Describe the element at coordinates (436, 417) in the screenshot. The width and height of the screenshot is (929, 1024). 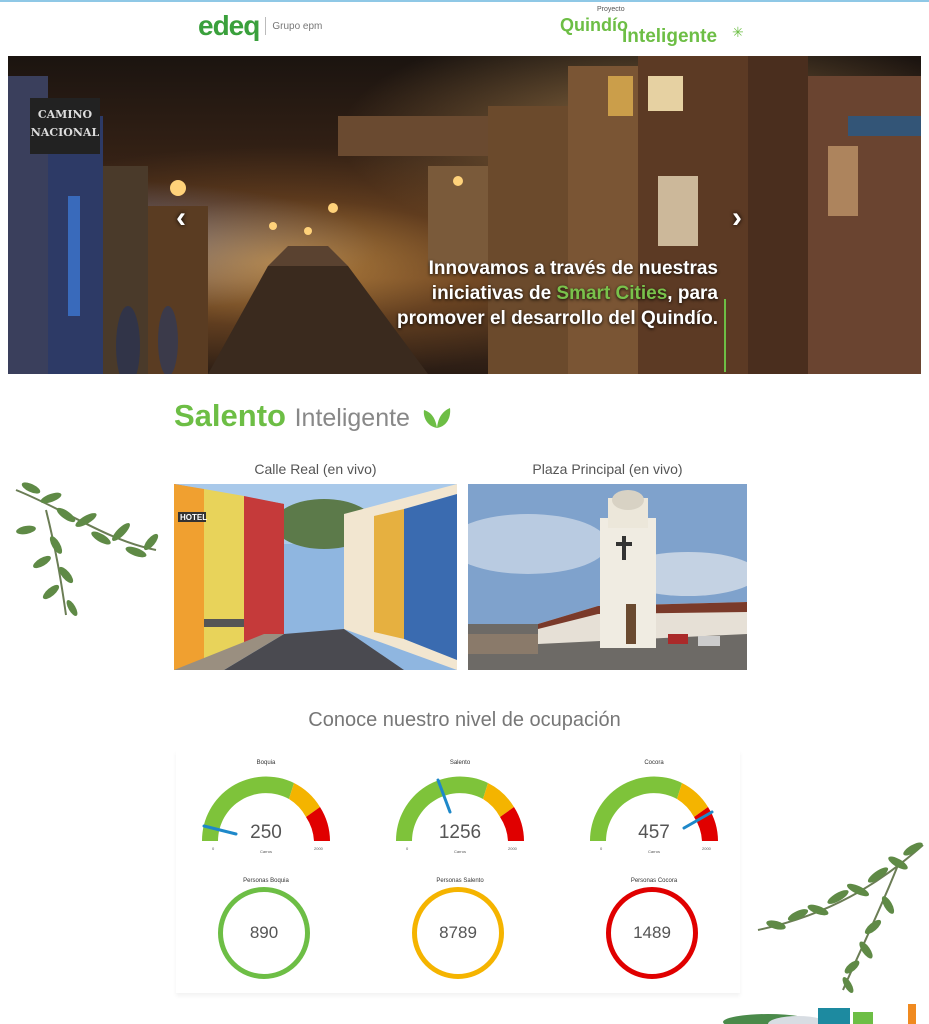
I see `leaf-icon` at that location.